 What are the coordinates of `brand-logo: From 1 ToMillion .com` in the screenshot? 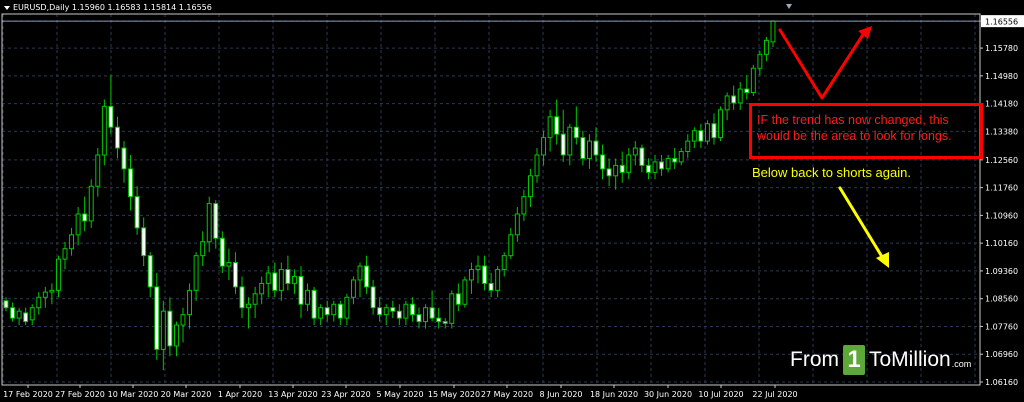 It's located at (880, 360).